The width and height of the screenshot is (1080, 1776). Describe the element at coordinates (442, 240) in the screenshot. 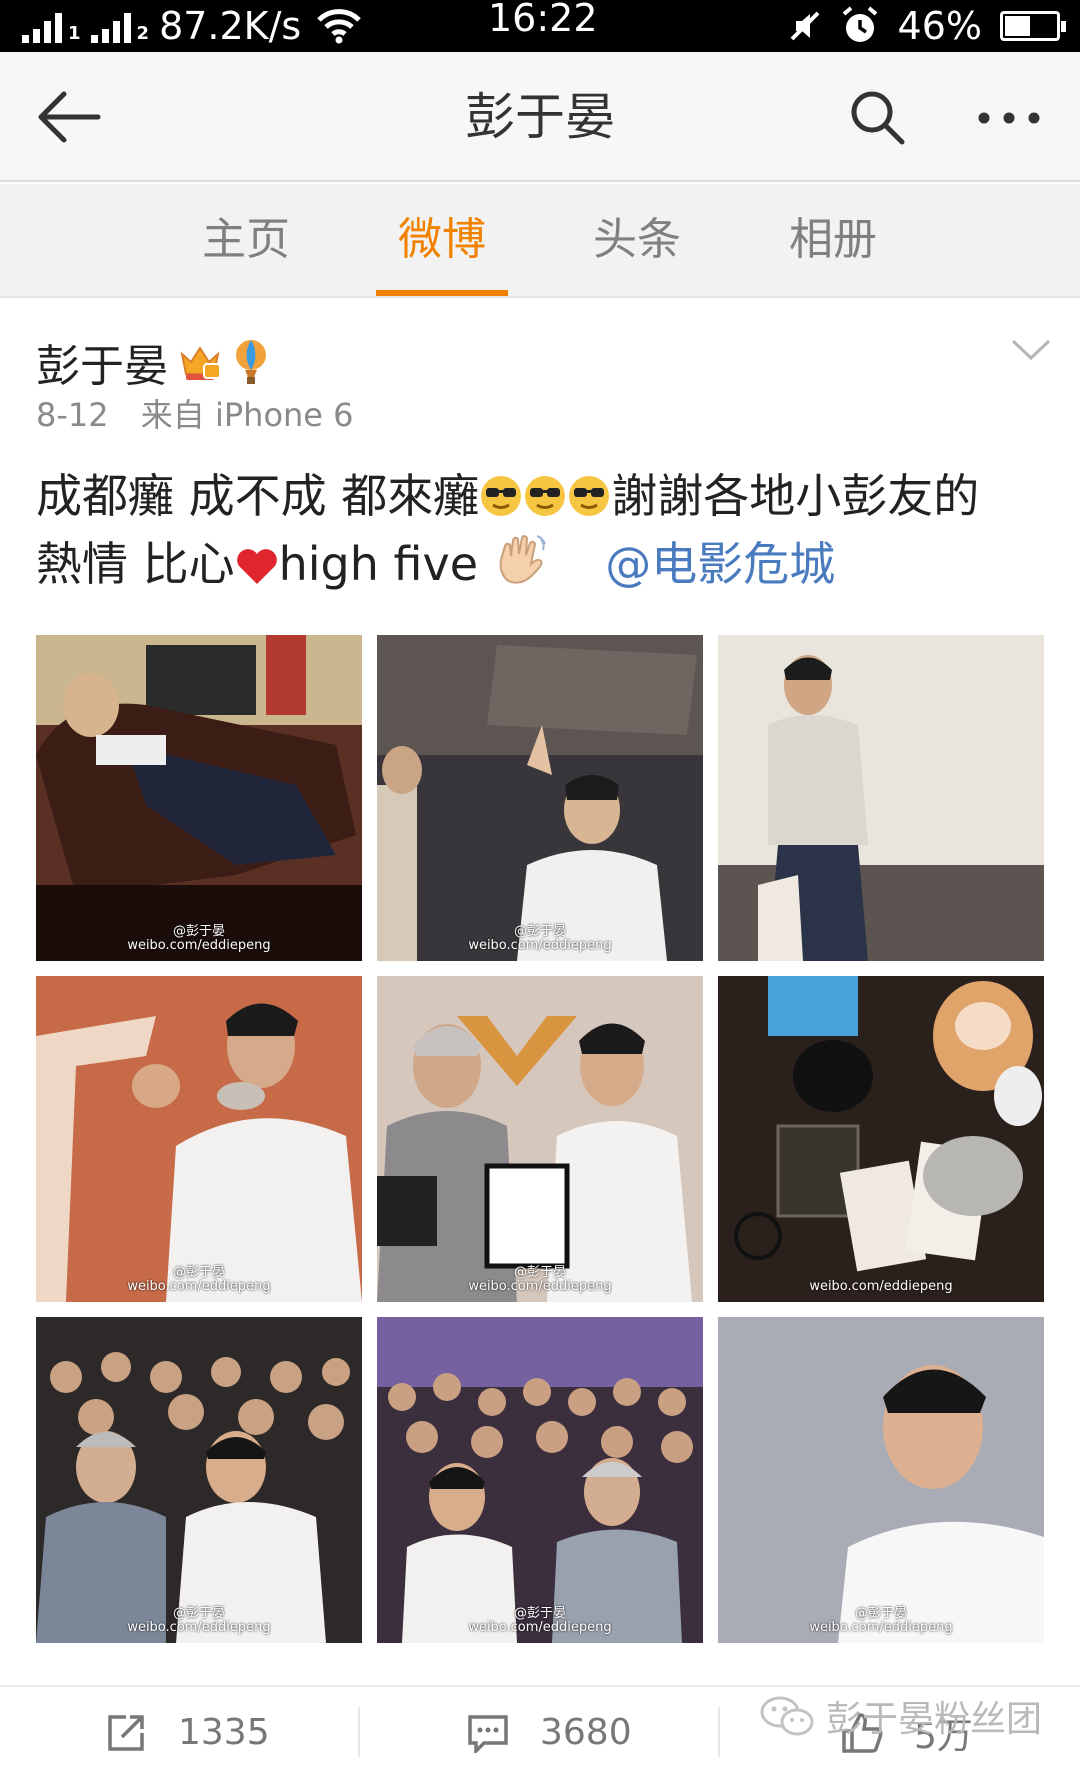

I see `tab-weibo: 微博` at that location.